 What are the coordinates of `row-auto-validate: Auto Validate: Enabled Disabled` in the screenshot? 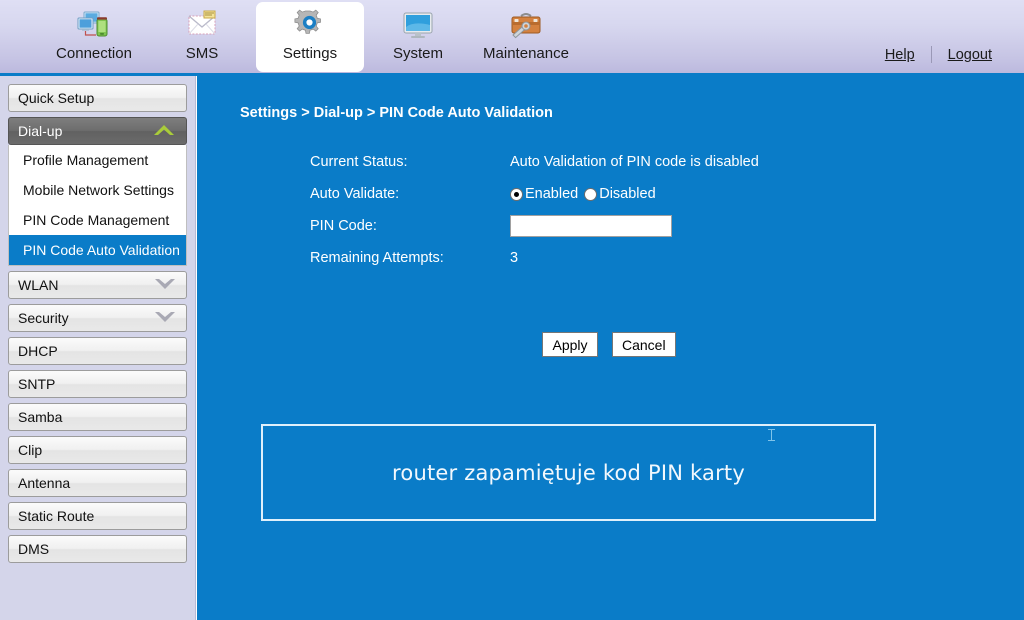 It's located at (620, 194).